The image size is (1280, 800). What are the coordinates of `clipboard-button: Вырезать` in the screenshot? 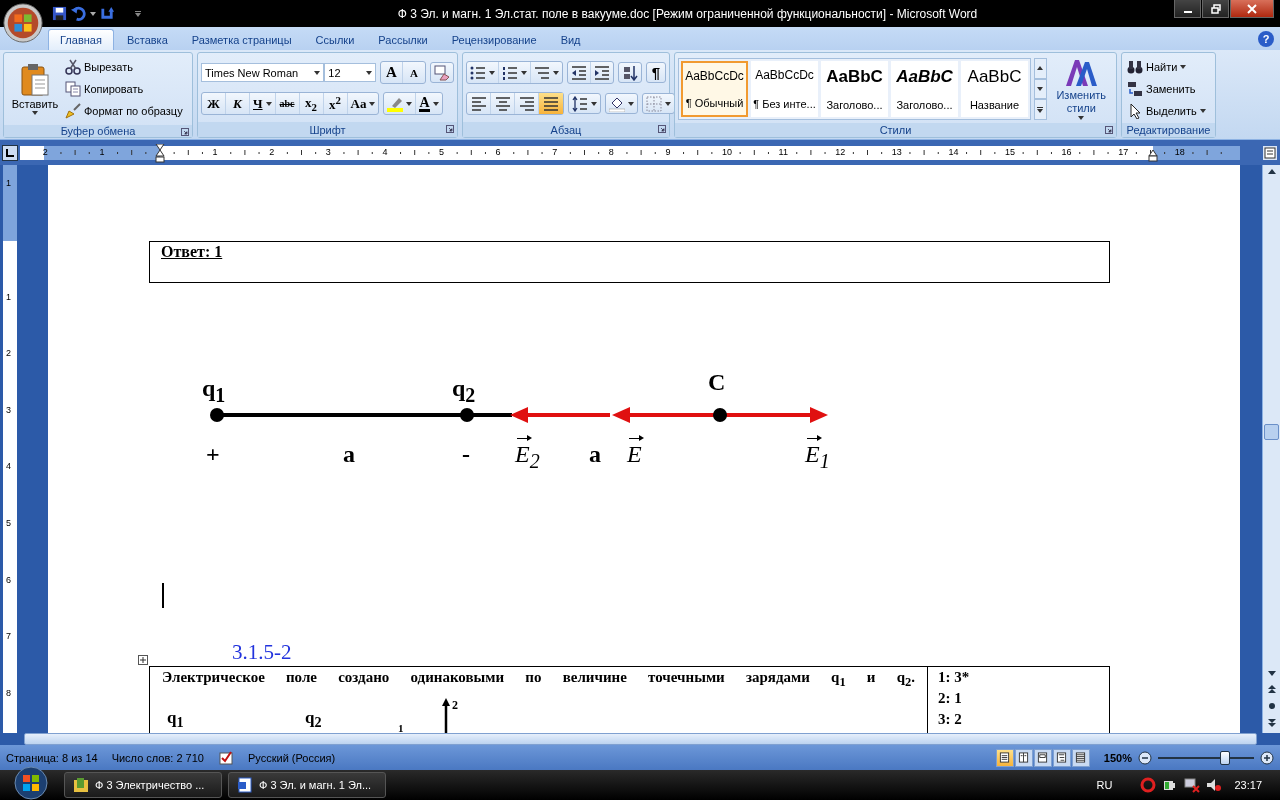 It's located at (124, 67).